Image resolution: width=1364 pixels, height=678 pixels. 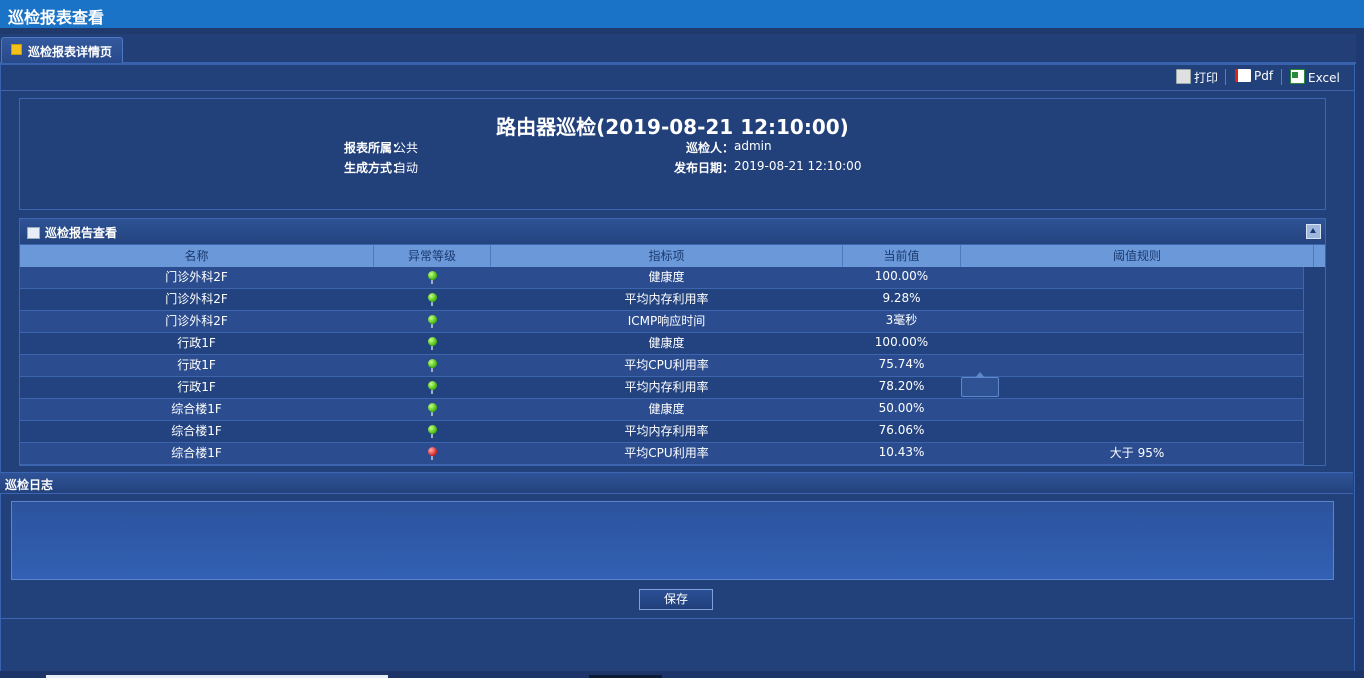 What do you see at coordinates (33, 233) in the screenshot?
I see `grid-table-icon` at bounding box center [33, 233].